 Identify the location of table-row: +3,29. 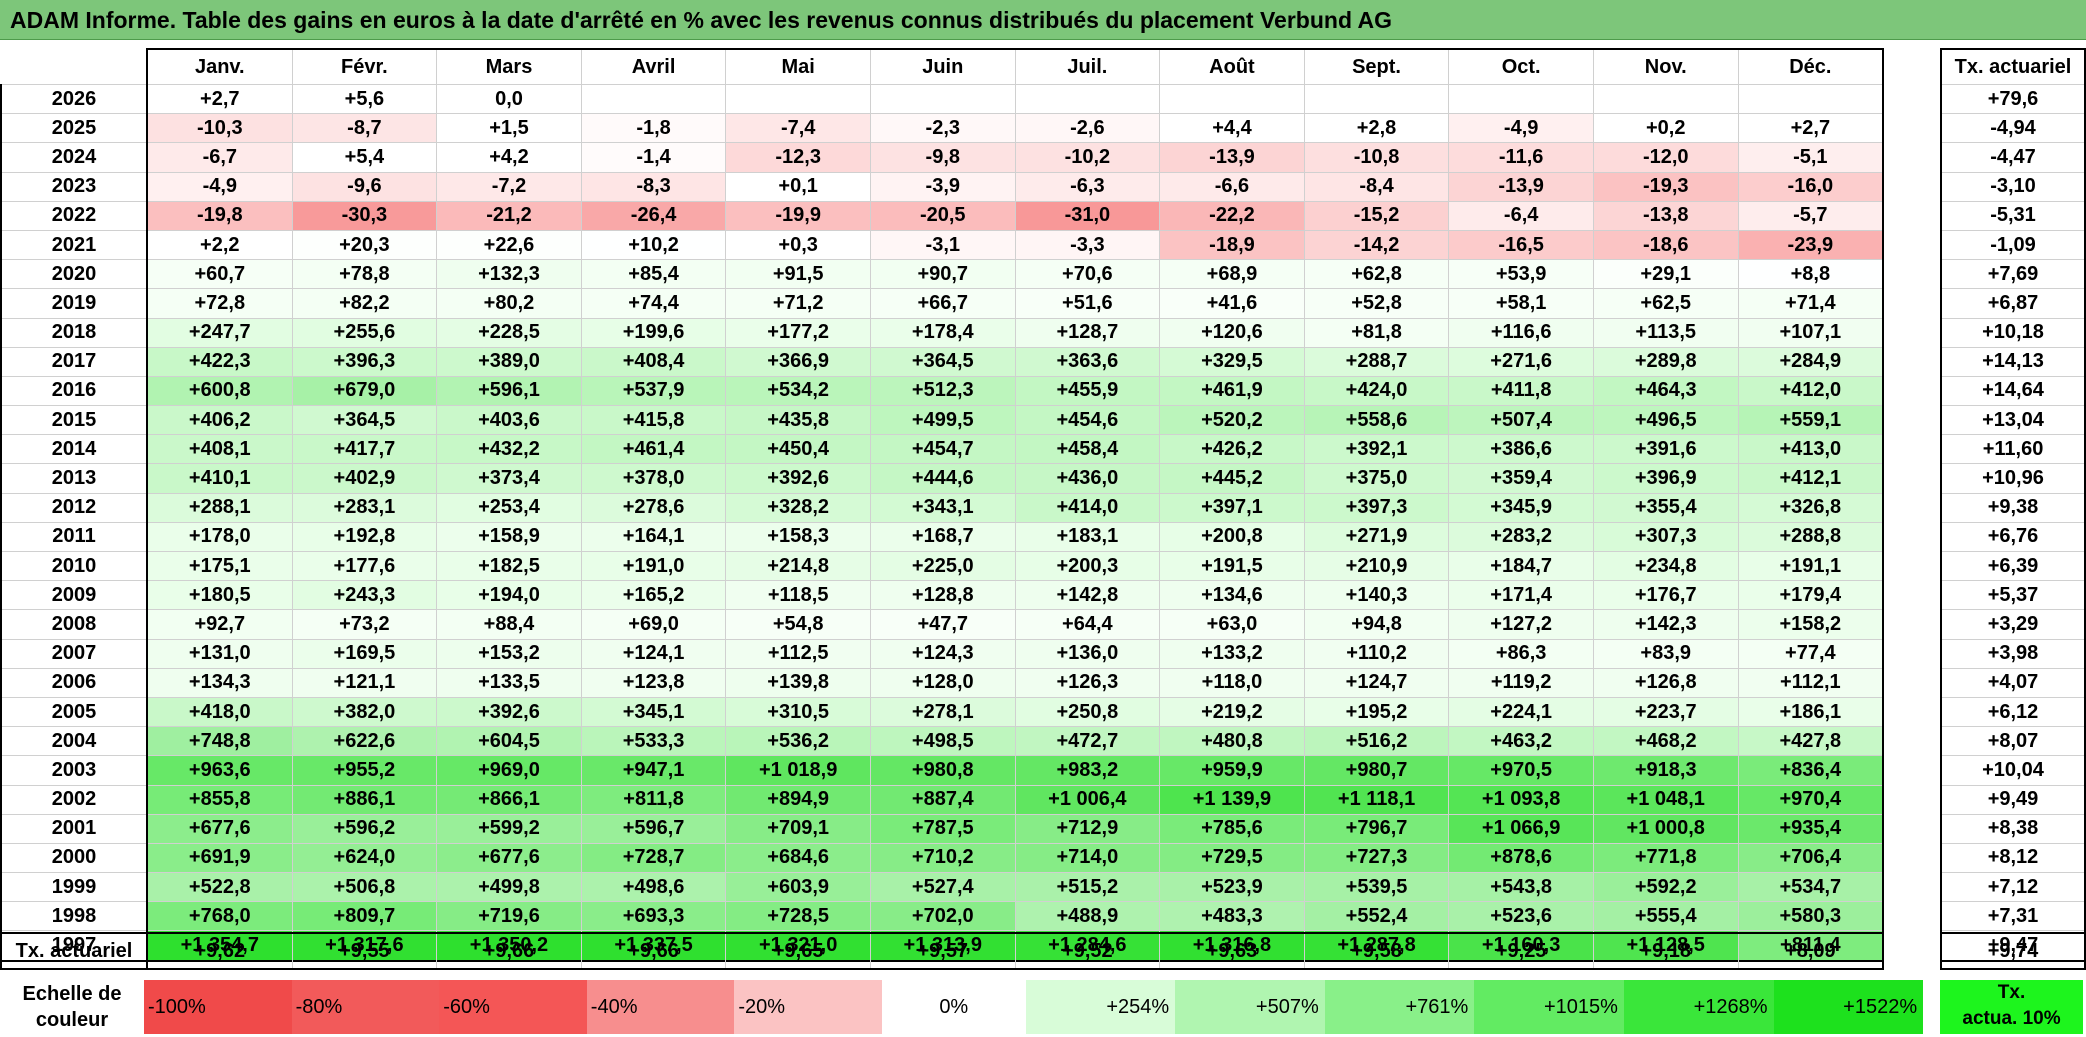
(2013, 624).